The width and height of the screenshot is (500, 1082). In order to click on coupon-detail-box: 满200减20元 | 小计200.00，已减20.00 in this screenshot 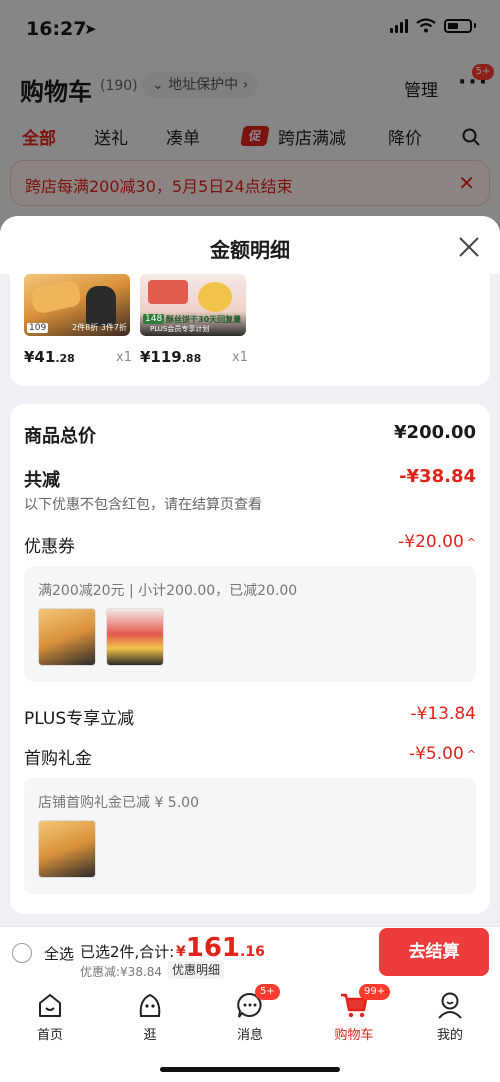, I will do `click(250, 624)`.